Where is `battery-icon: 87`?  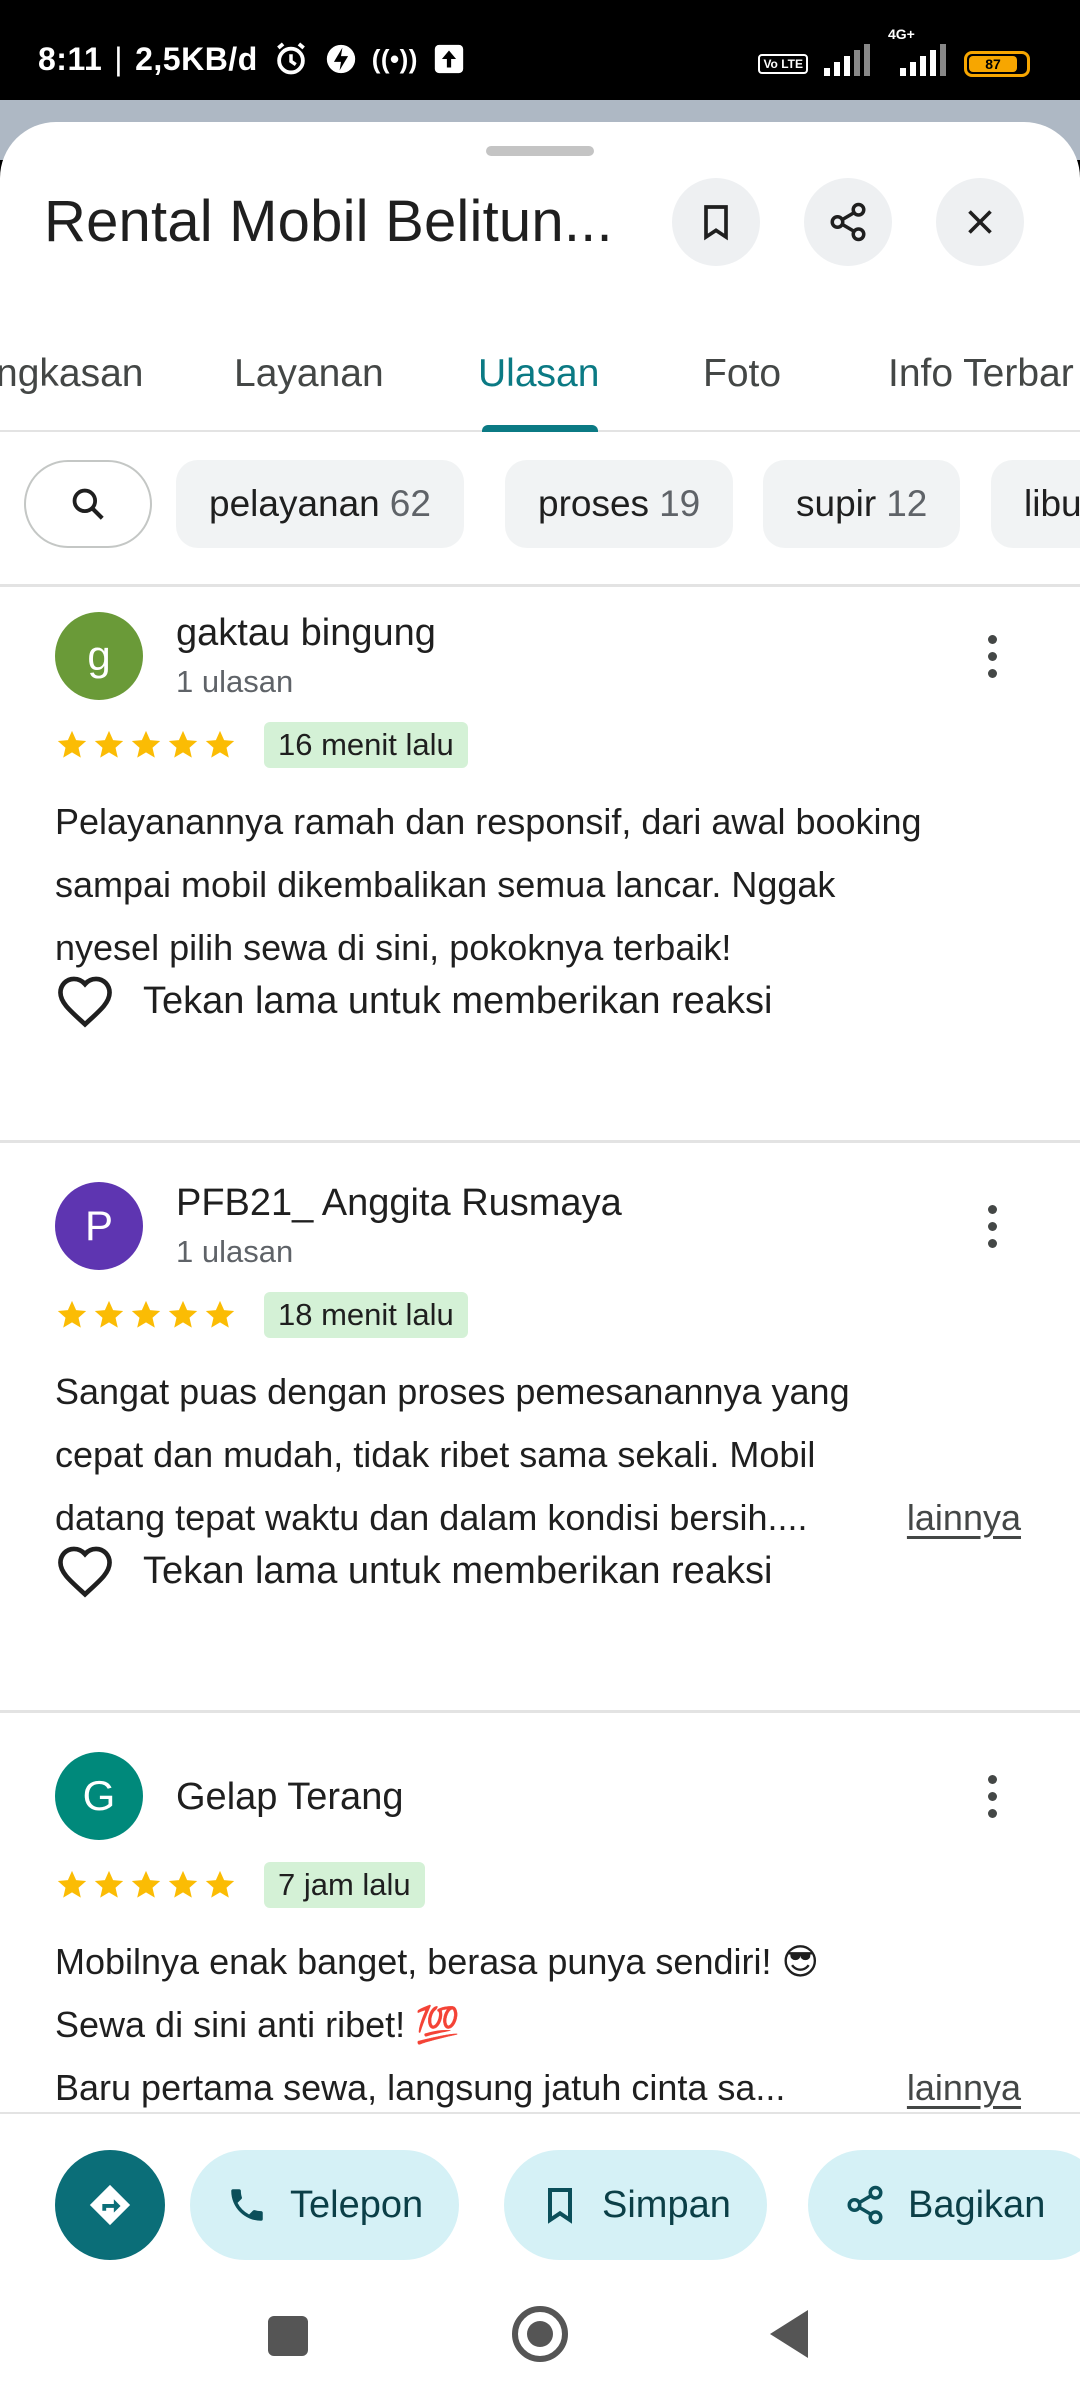 battery-icon: 87 is located at coordinates (997, 63).